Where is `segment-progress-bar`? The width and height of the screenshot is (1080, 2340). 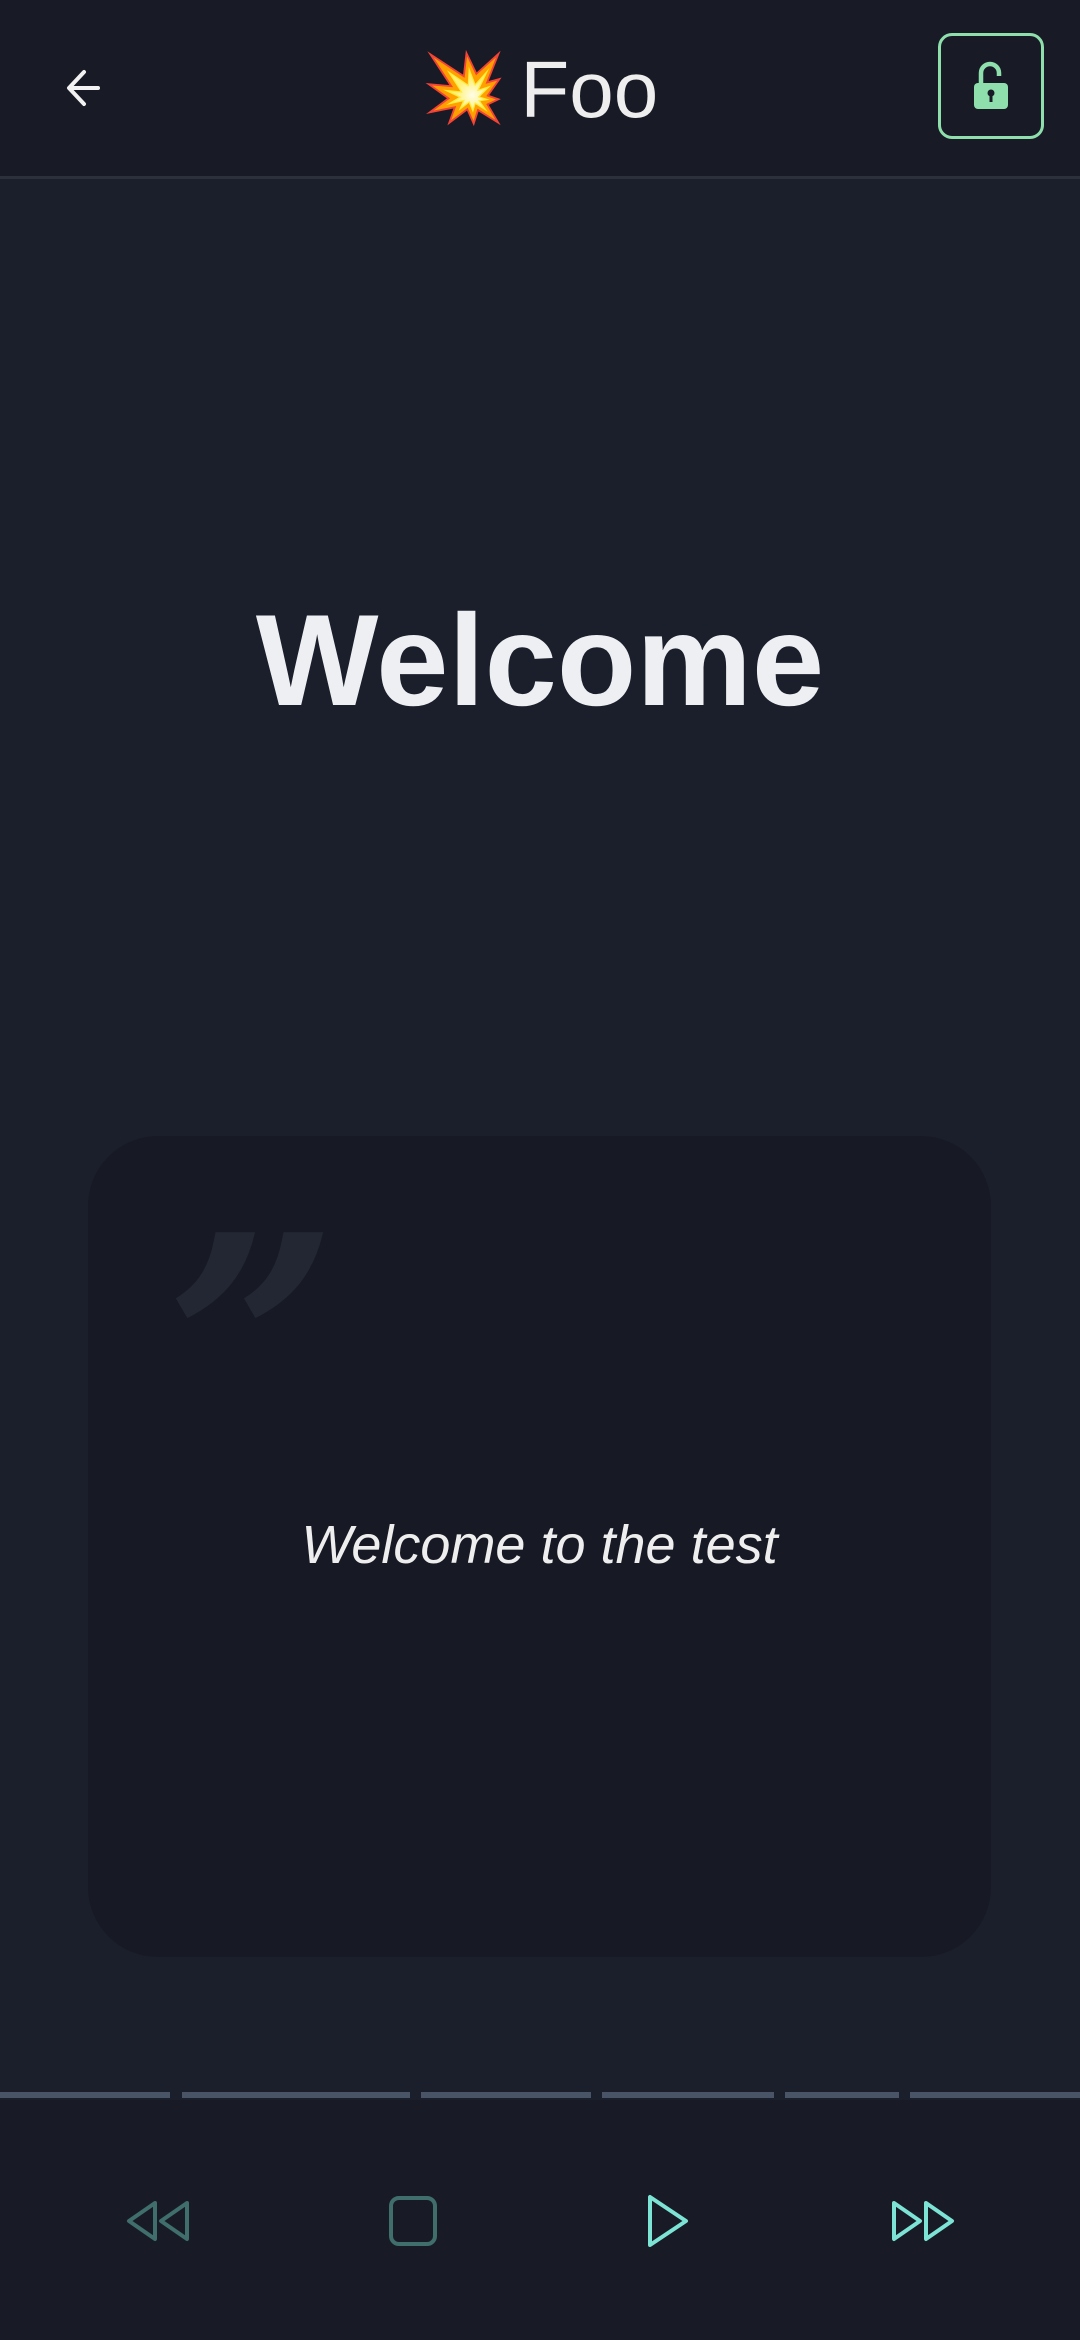 segment-progress-bar is located at coordinates (540, 2095).